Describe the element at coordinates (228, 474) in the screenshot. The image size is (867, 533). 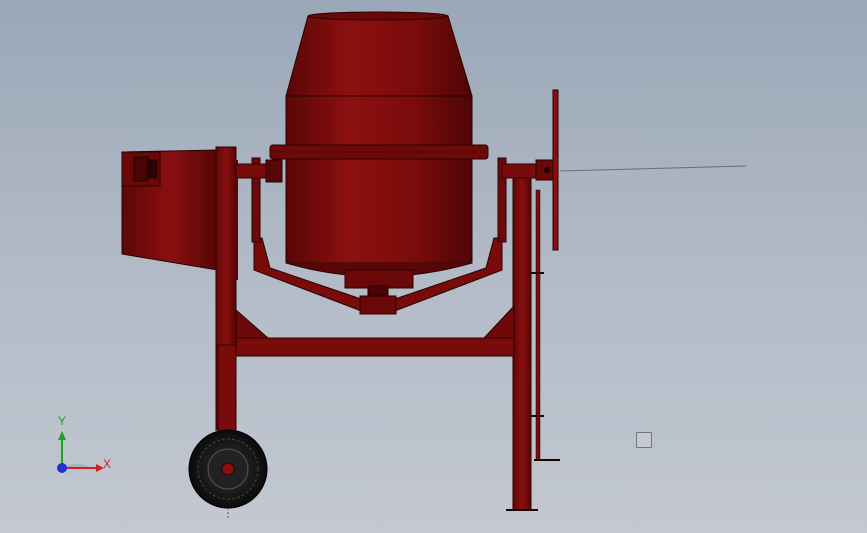
I see `wheel` at that location.